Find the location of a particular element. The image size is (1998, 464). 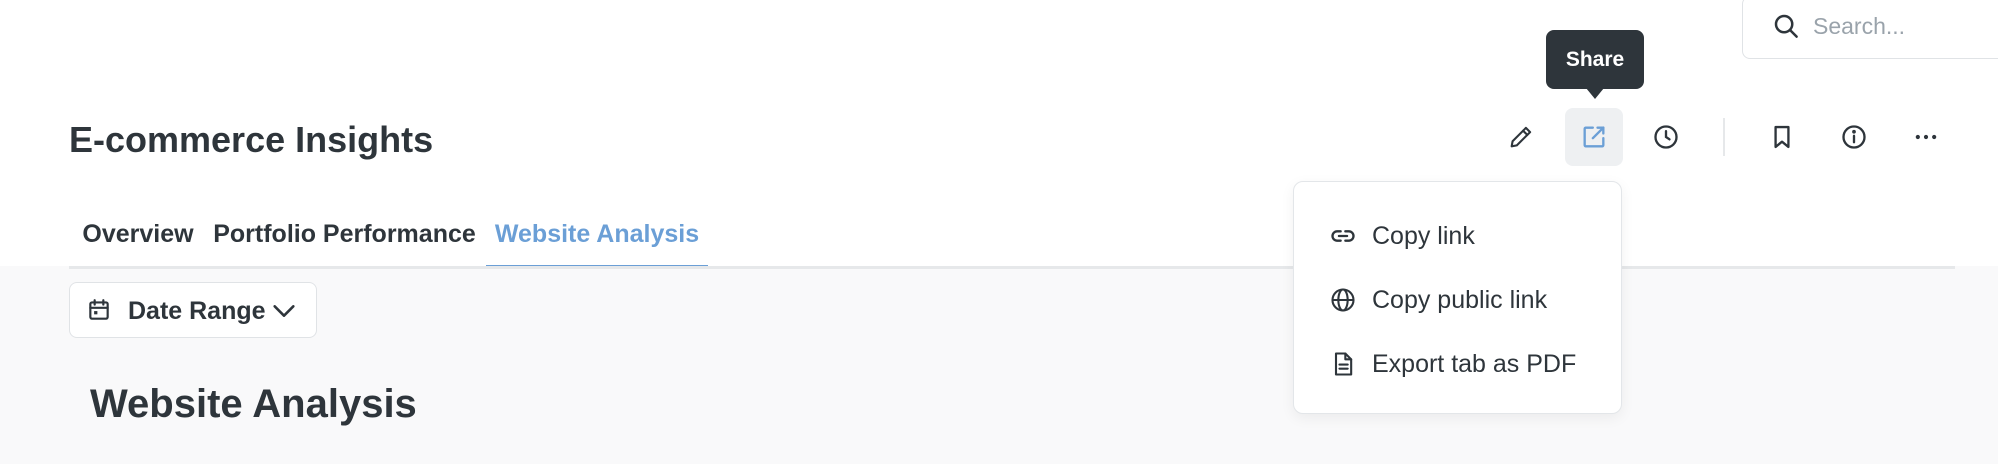

menu-item-copy-public-link: Copy public link is located at coordinates (1457, 300).